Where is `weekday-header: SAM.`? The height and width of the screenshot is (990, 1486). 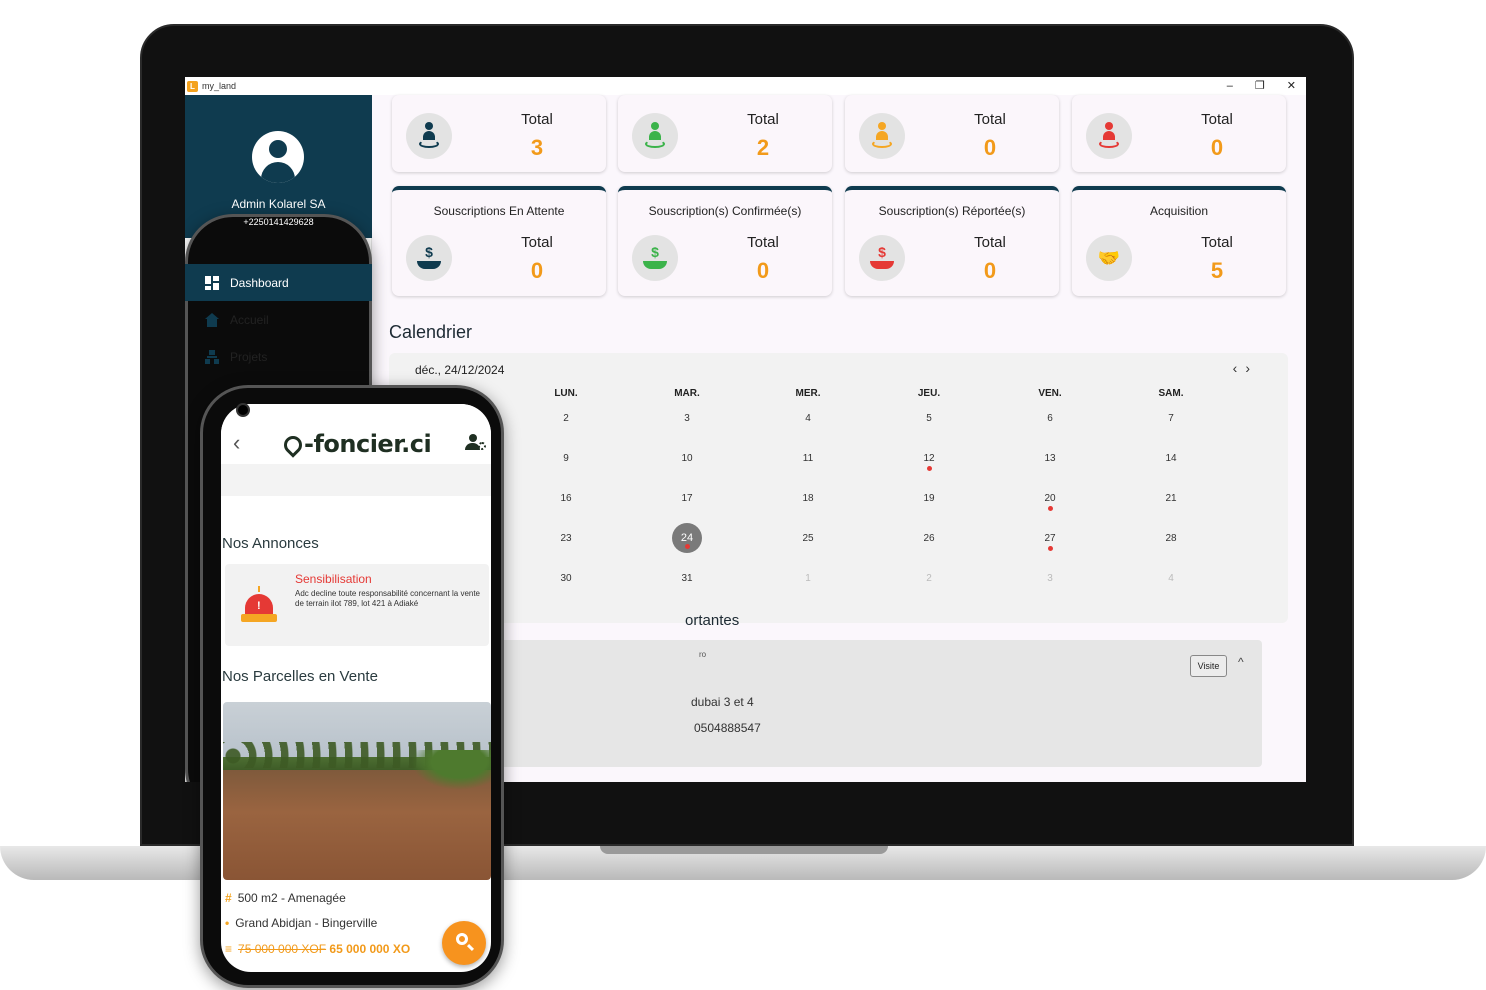 weekday-header: SAM. is located at coordinates (1171, 393).